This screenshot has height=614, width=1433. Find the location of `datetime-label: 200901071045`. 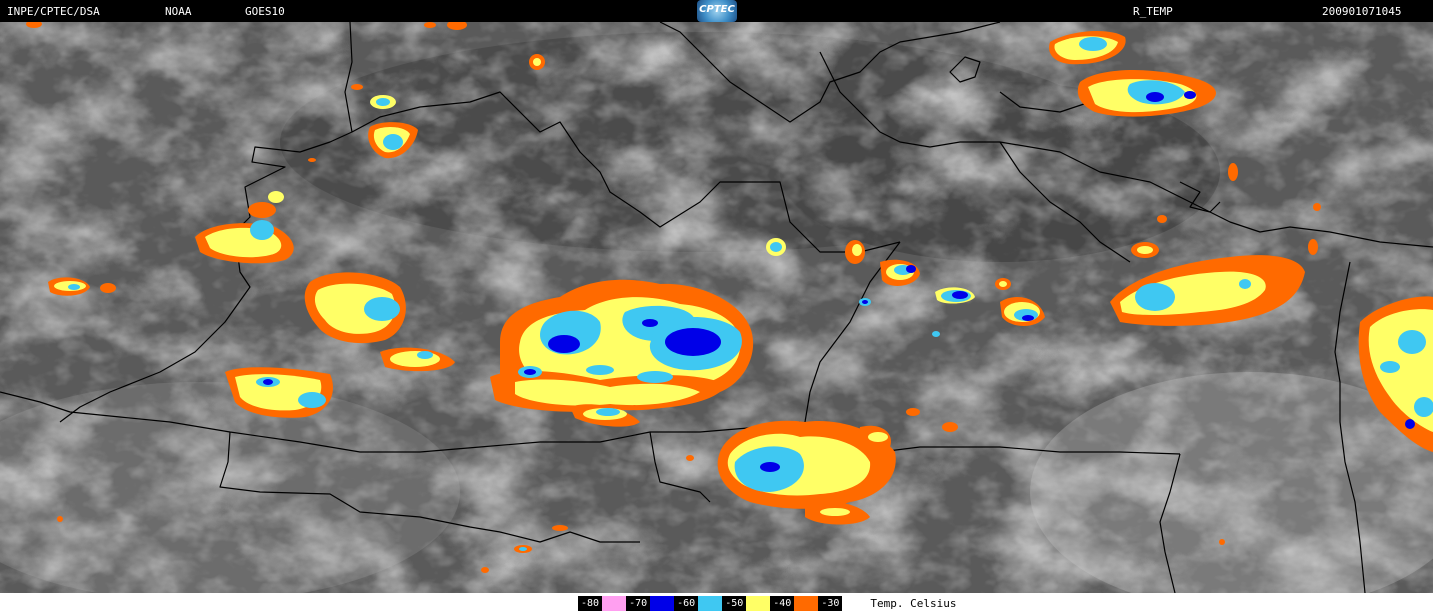

datetime-label: 200901071045 is located at coordinates (1362, 11).